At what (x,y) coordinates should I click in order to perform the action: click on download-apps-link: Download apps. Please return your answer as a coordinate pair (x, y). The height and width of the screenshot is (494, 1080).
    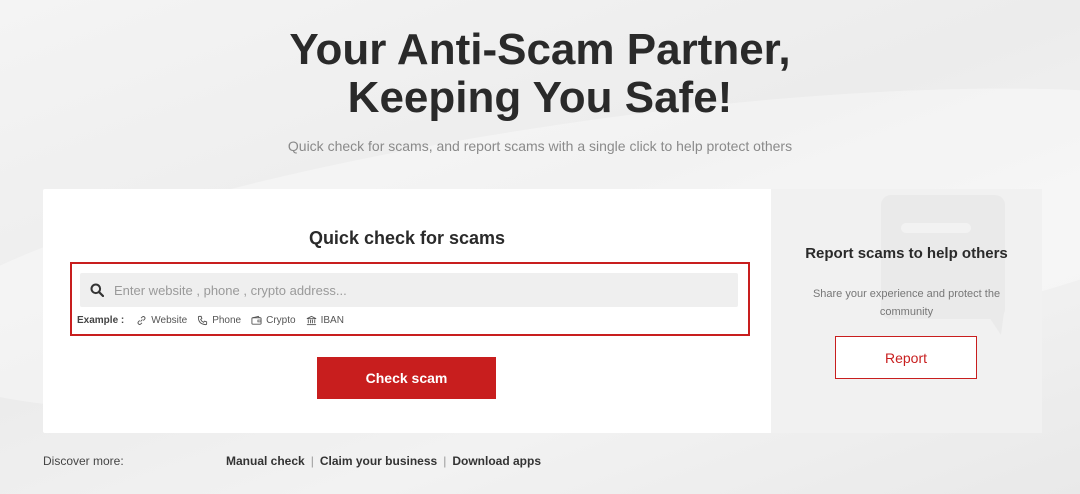
    Looking at the image, I should click on (496, 461).